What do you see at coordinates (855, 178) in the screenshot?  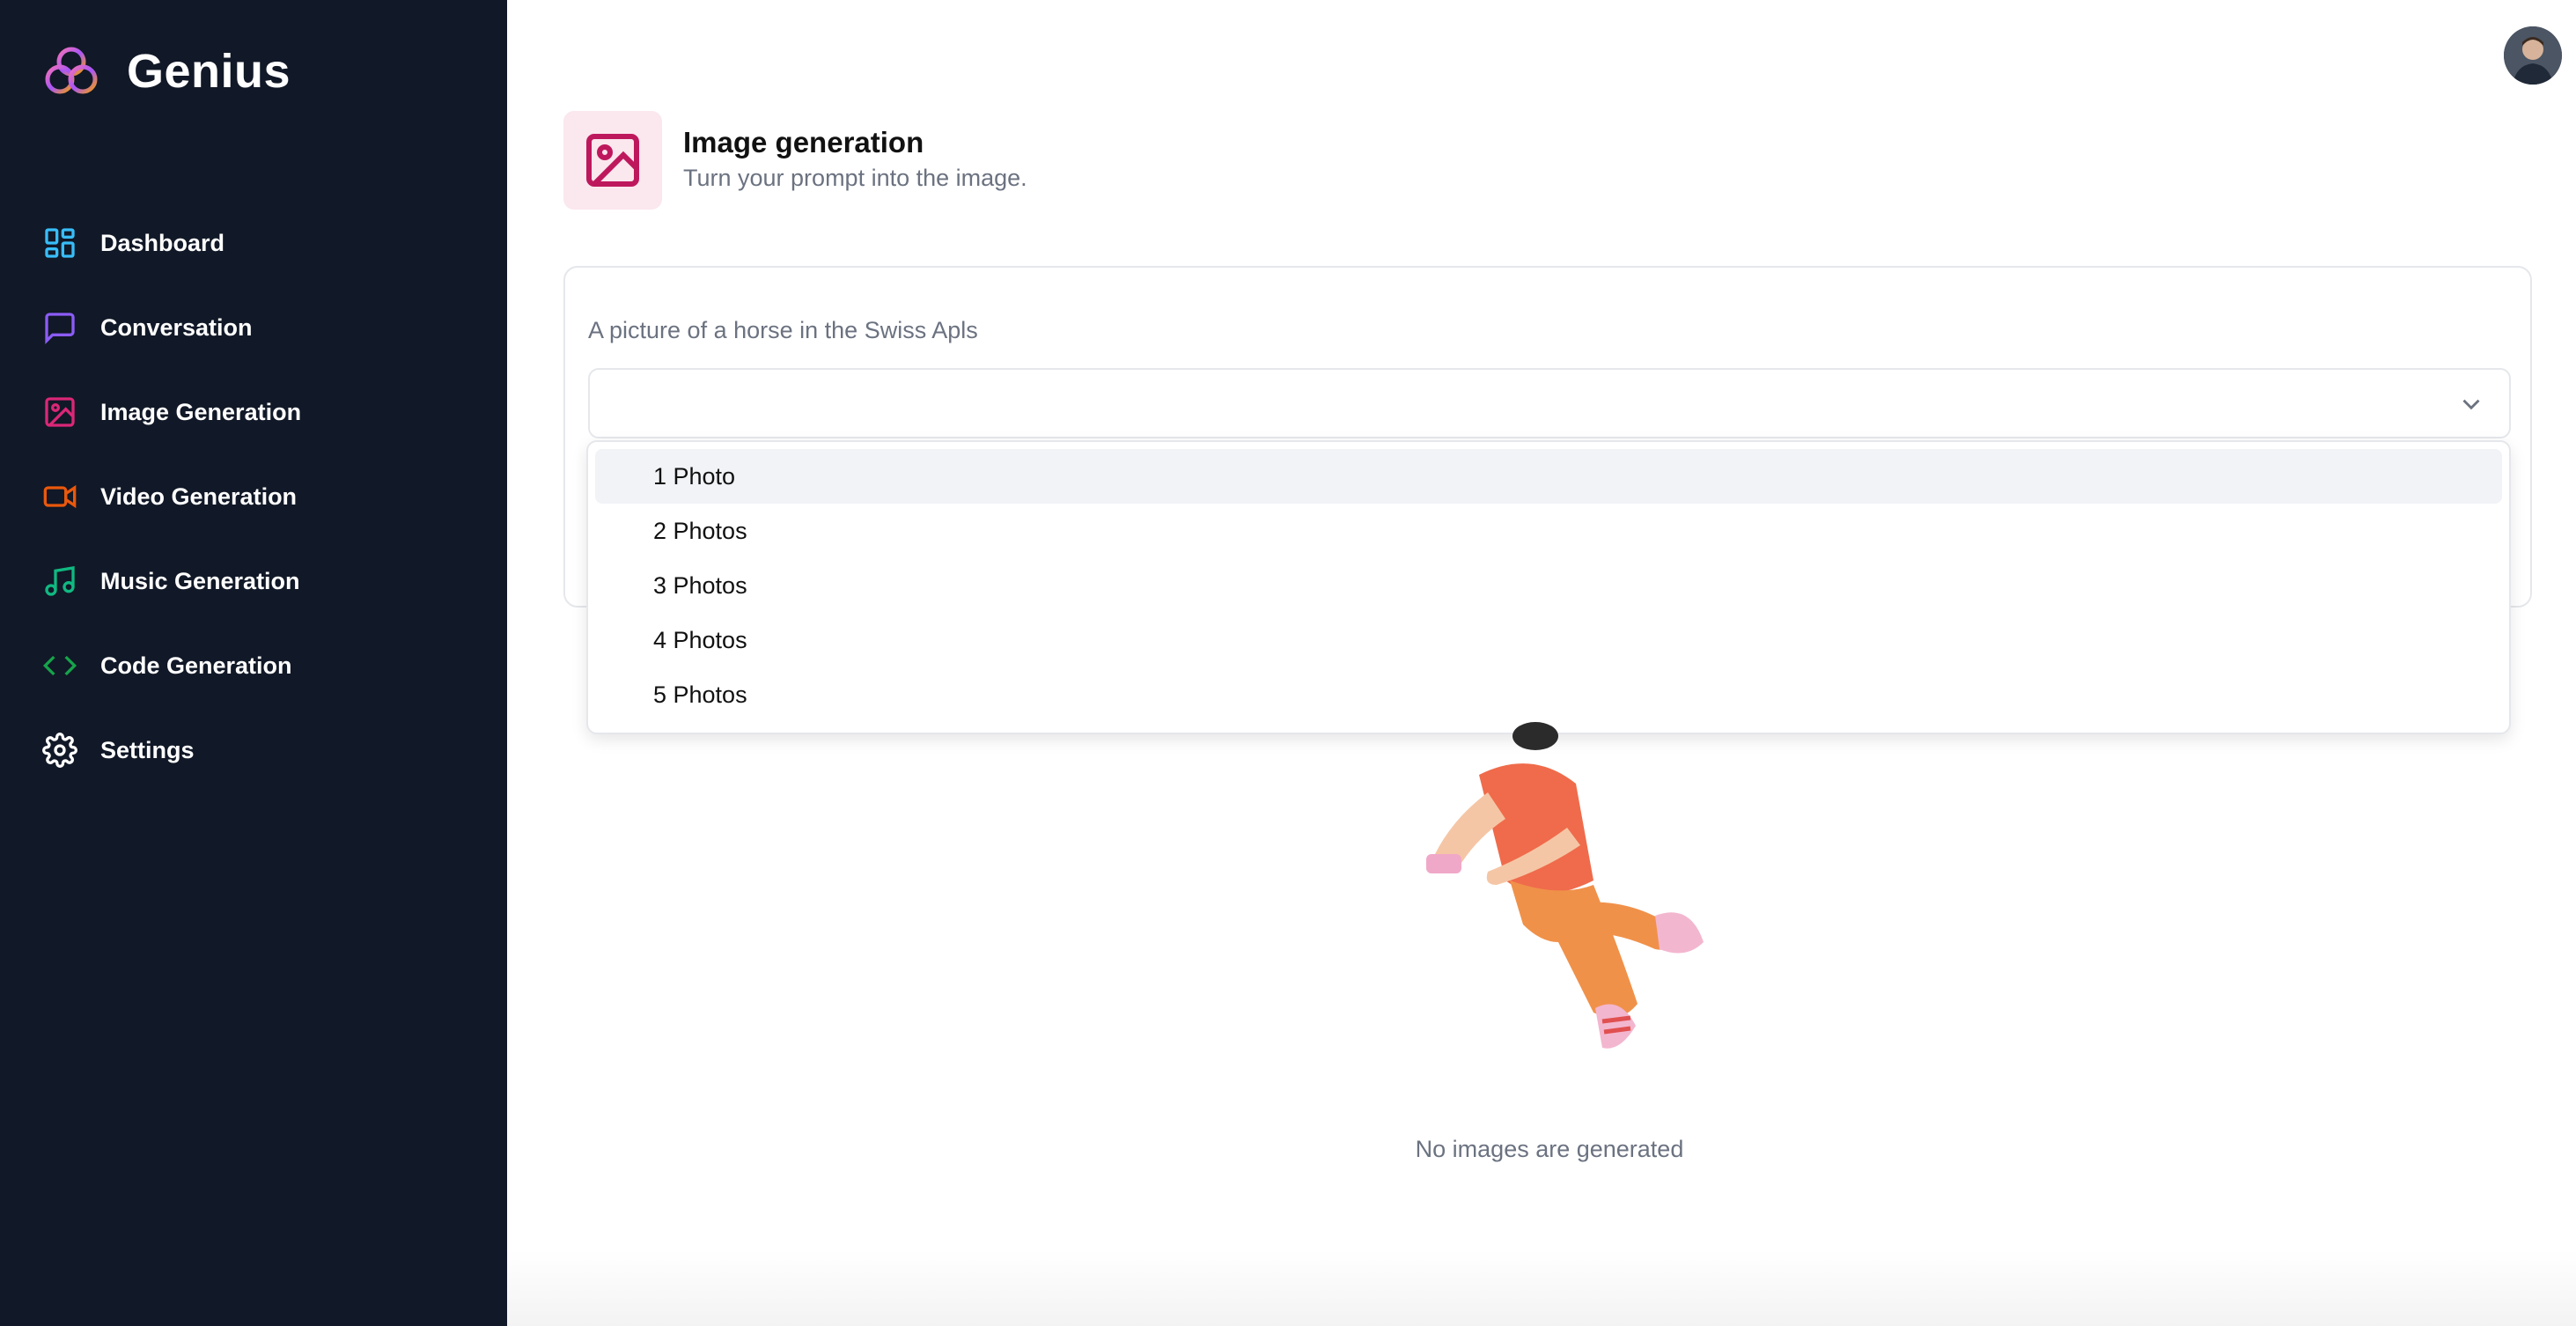 I see `page-subtitle: Turn your prompt into the image.` at bounding box center [855, 178].